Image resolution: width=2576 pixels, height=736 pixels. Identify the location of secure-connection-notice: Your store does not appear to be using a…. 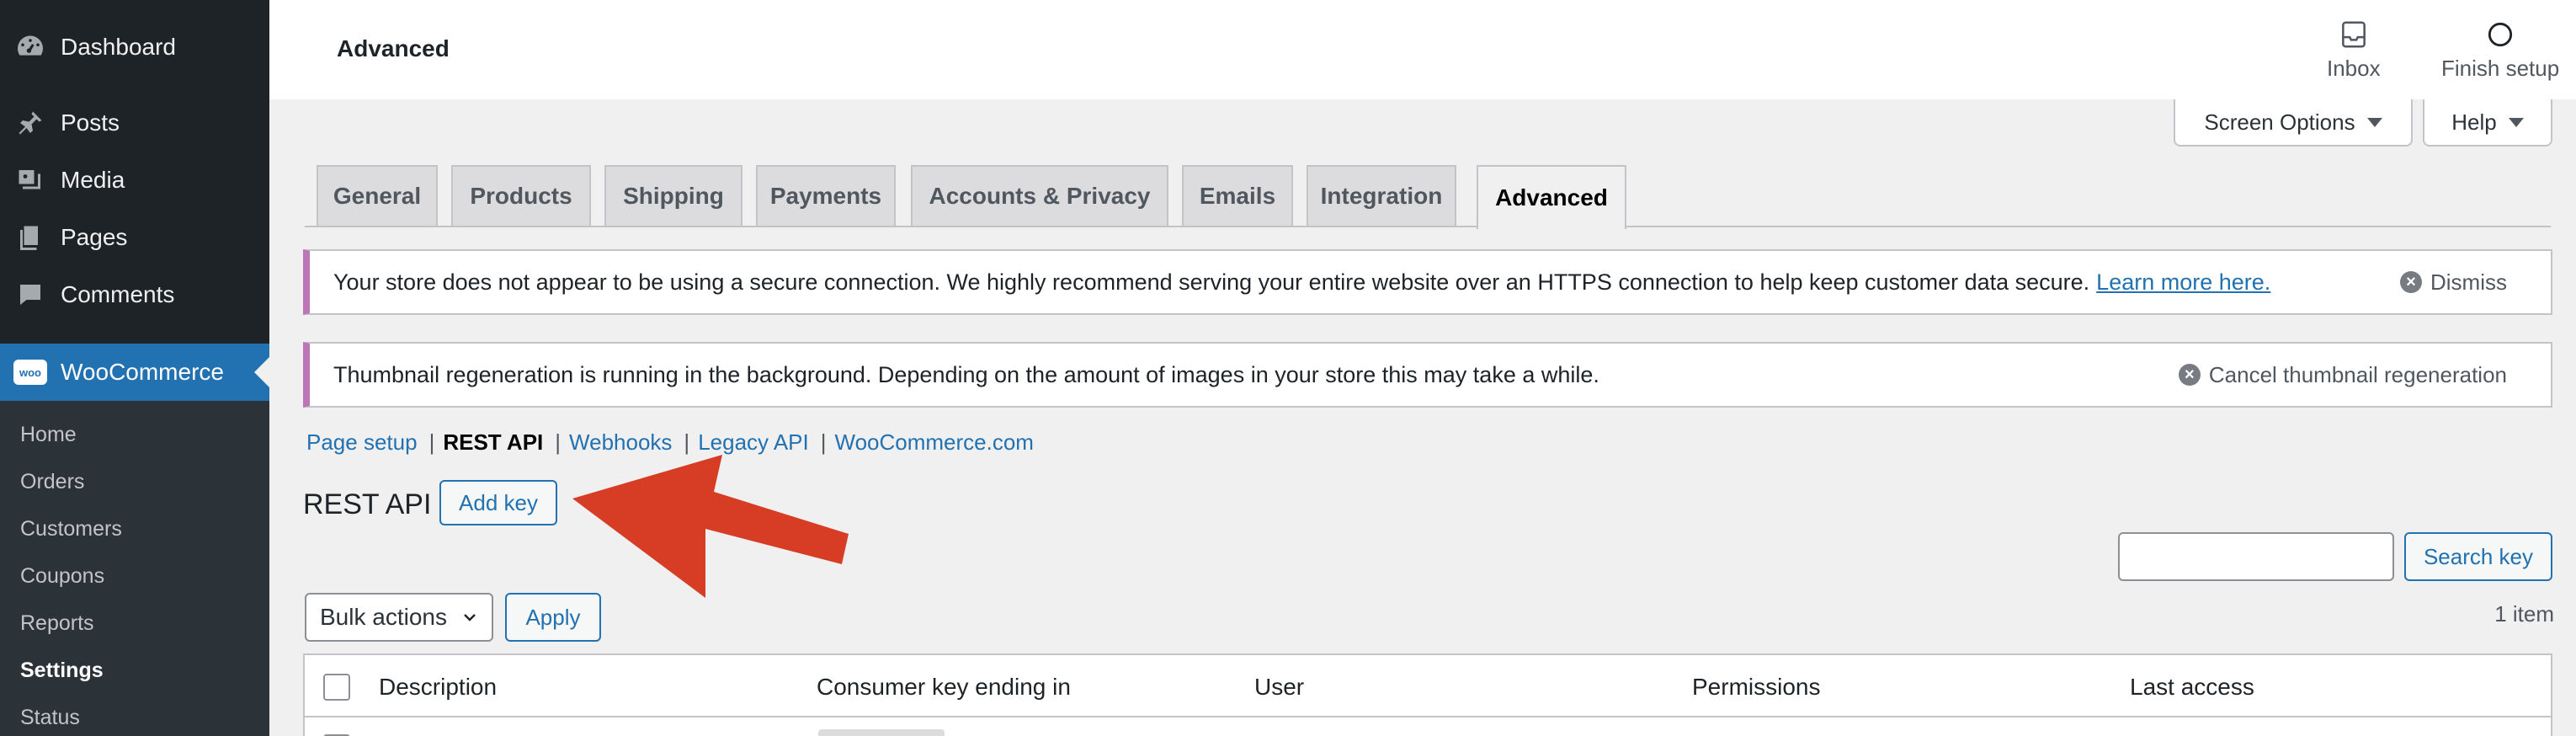
(1427, 282).